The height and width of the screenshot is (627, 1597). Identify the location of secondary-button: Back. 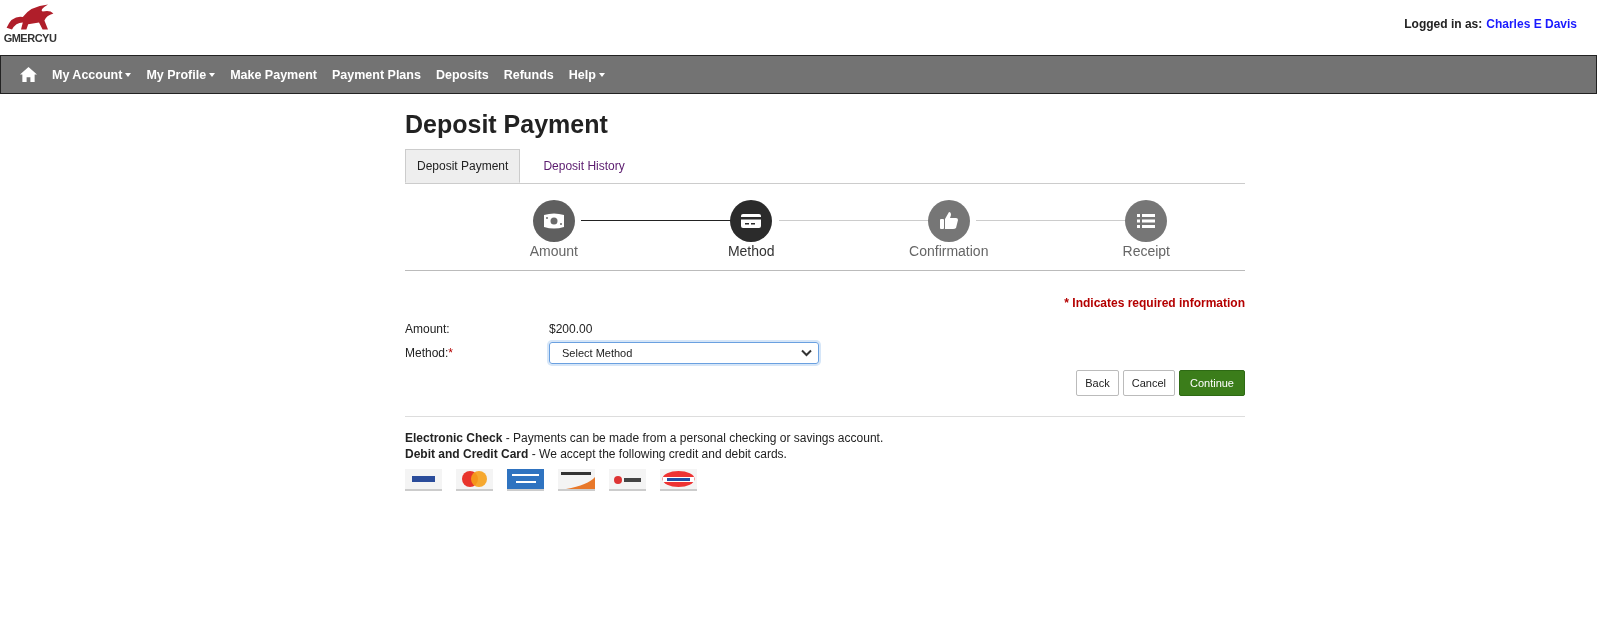
(1097, 383).